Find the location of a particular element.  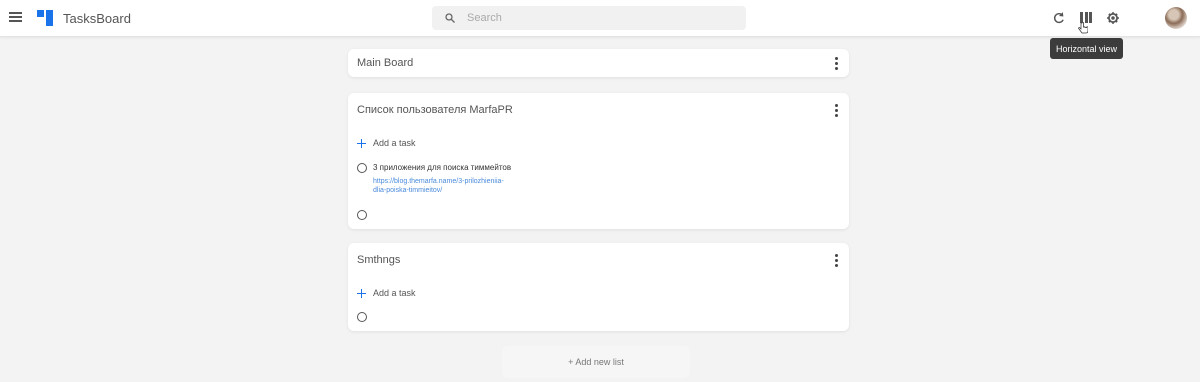

task-title: 3 приложения для поиска тиммейтов is located at coordinates (442, 167).